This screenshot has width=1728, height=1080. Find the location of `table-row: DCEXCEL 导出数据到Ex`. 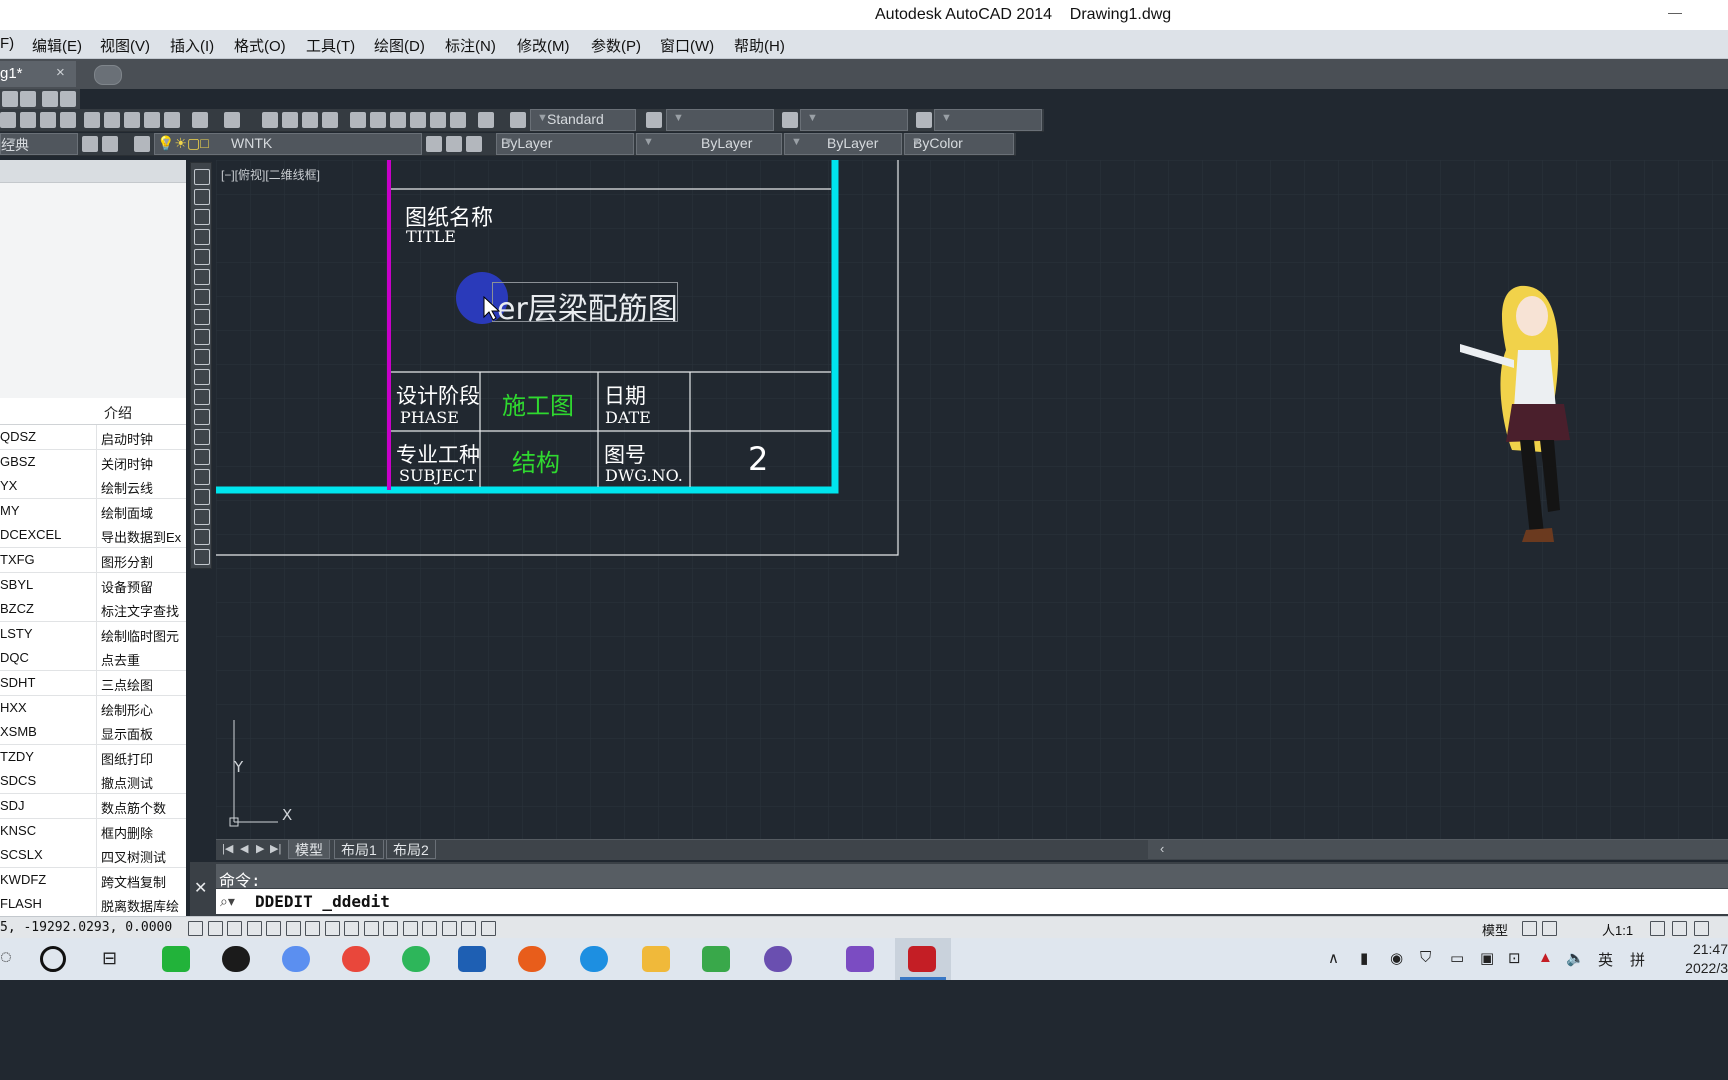

table-row: DCEXCEL 导出数据到Ex is located at coordinates (93, 536).